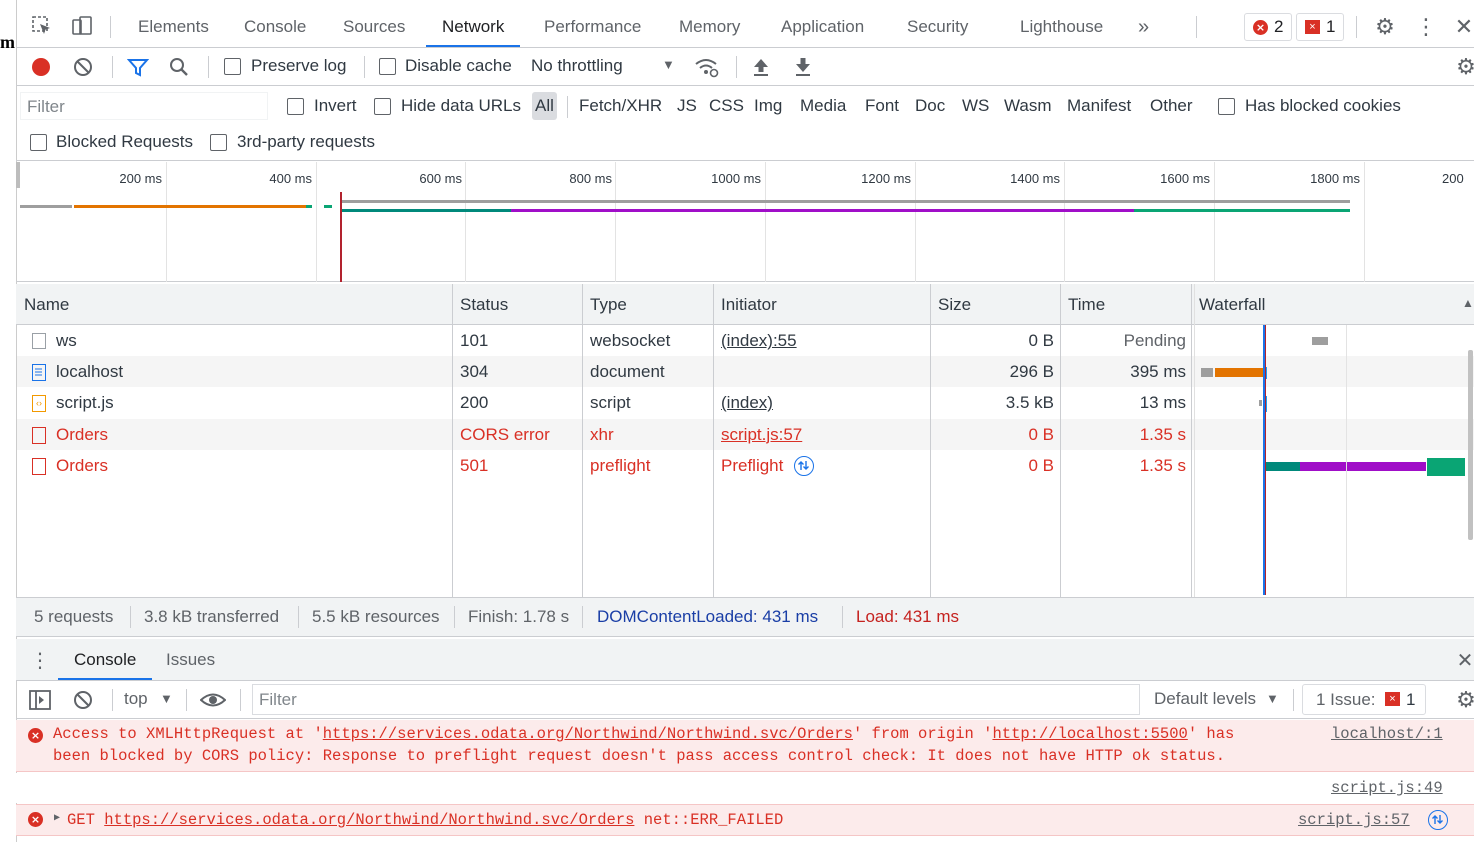 The height and width of the screenshot is (842, 1474). I want to click on tab-memory: Memory, so click(709, 26).